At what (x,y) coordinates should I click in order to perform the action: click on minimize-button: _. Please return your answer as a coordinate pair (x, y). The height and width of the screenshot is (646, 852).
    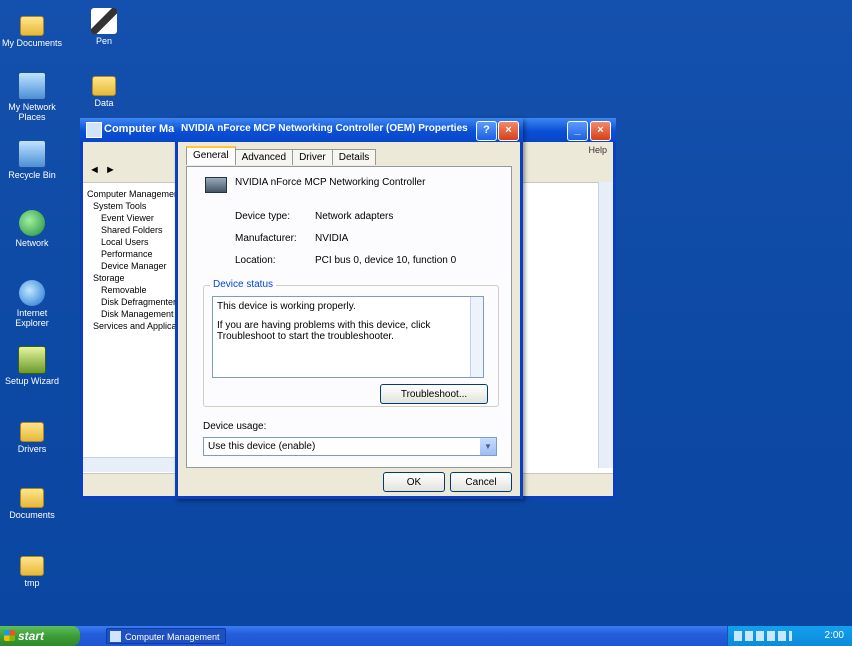
    Looking at the image, I should click on (577, 131).